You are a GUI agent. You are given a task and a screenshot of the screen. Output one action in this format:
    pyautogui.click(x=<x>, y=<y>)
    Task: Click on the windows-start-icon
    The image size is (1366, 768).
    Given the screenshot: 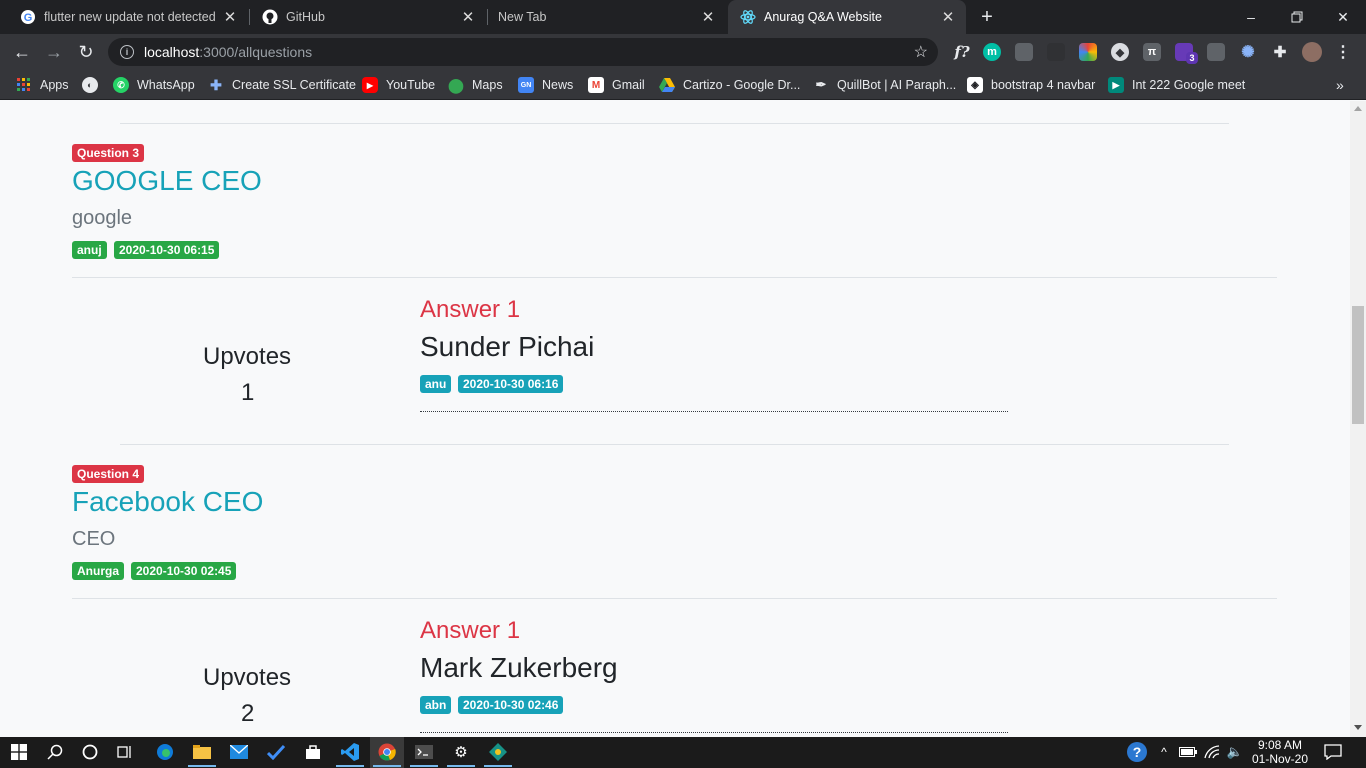 What is the action you would take?
    pyautogui.click(x=19, y=752)
    